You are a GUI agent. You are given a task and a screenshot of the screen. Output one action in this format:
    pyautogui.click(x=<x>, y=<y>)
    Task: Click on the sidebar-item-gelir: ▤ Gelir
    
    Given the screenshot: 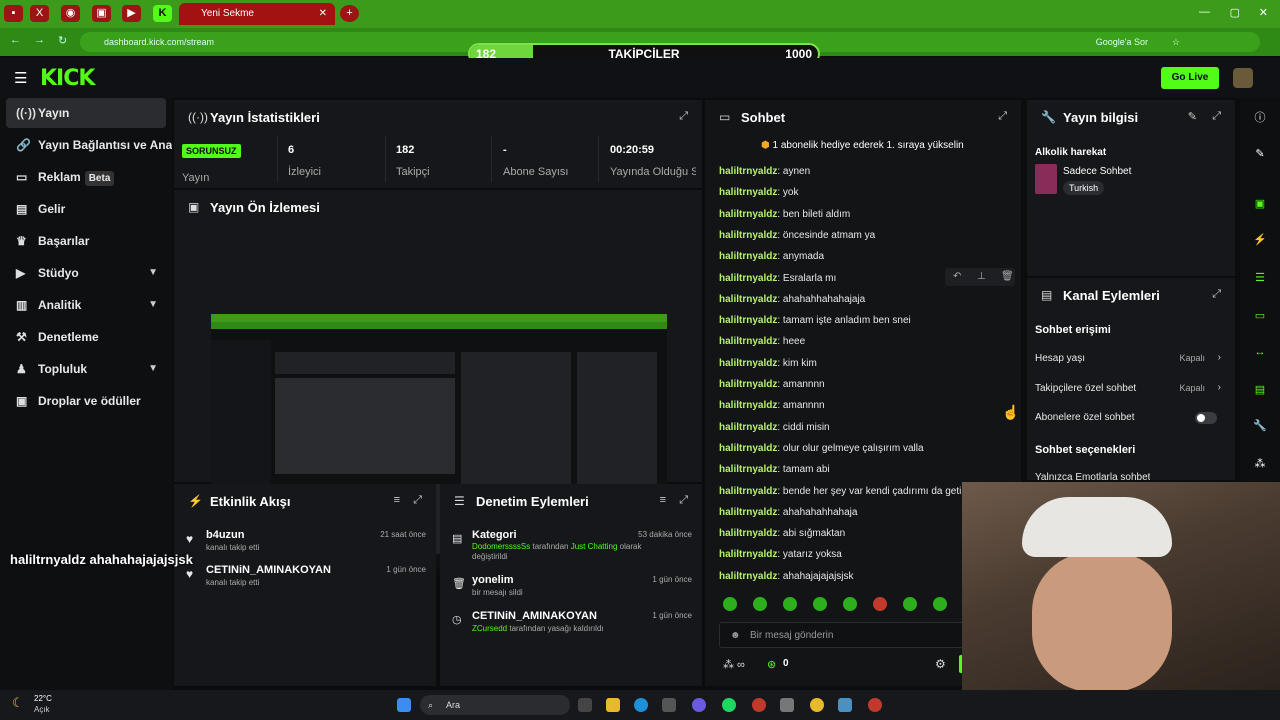 What is the action you would take?
    pyautogui.click(x=86, y=209)
    